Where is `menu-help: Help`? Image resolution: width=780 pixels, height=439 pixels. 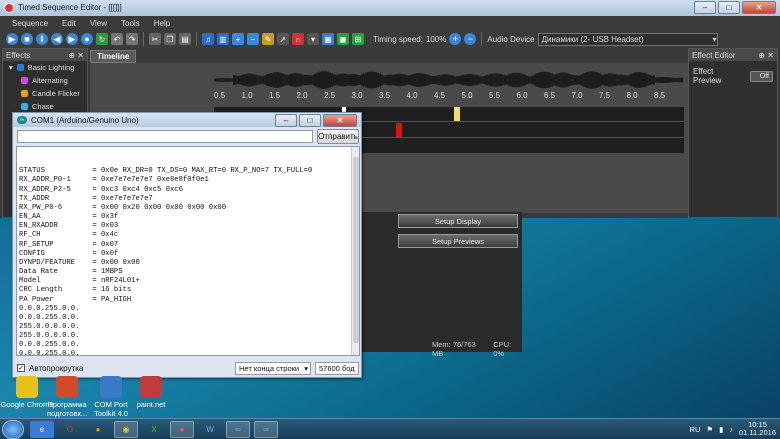
menu-help: Help is located at coordinates (162, 23).